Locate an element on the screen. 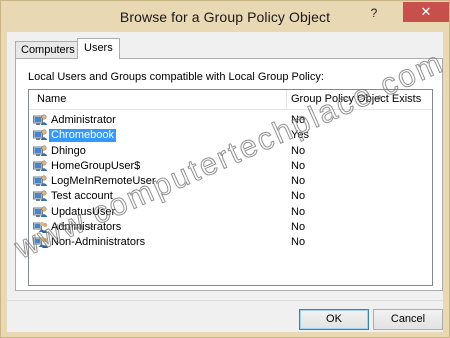 The width and height of the screenshot is (450, 338). button-bar: OK Cancel is located at coordinates (225, 316).